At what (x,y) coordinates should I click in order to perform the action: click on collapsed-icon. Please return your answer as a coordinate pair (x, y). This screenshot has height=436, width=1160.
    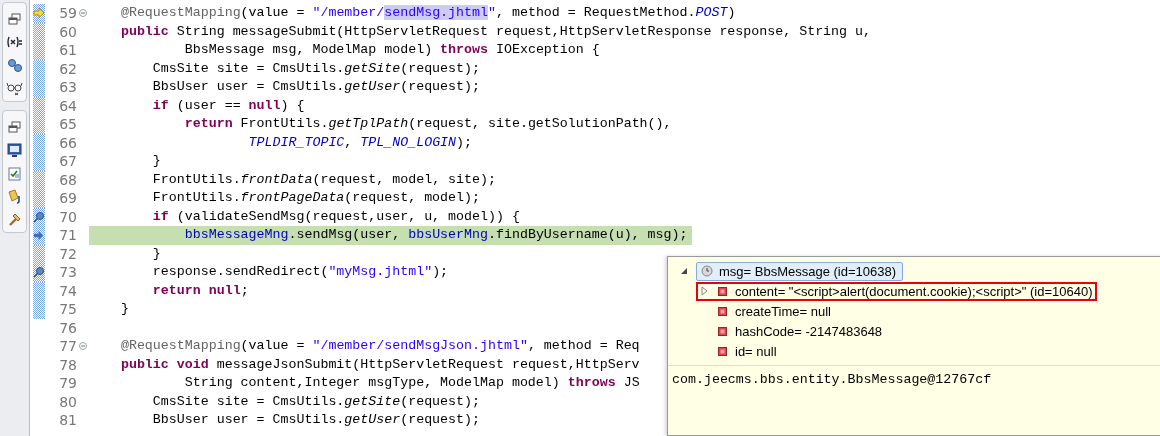
    Looking at the image, I should click on (704, 291).